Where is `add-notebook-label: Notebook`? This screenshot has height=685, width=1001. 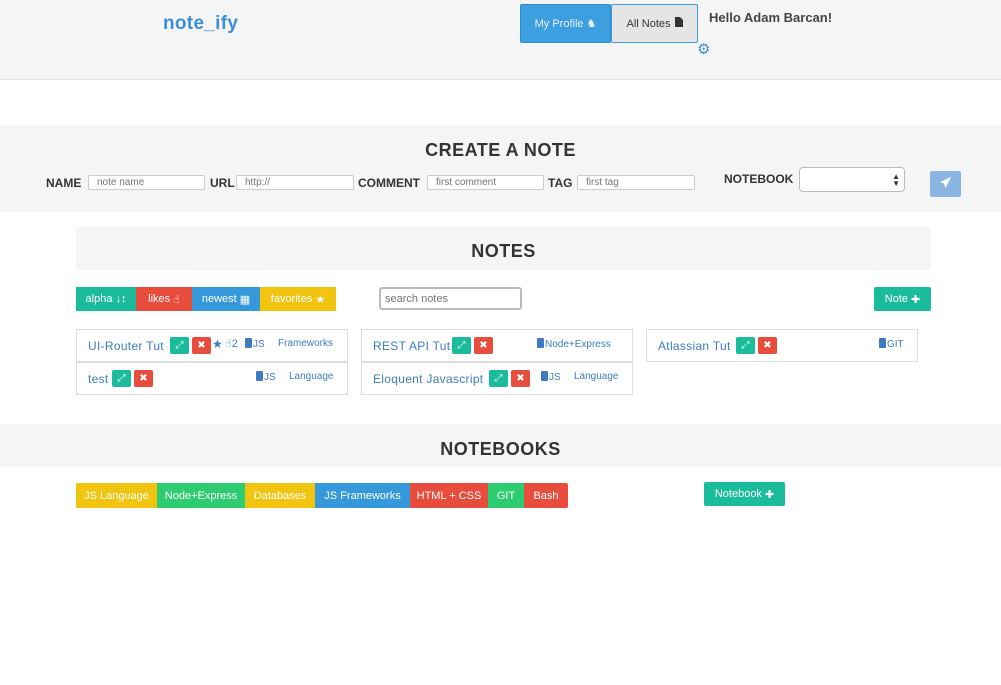 add-notebook-label: Notebook is located at coordinates (738, 494).